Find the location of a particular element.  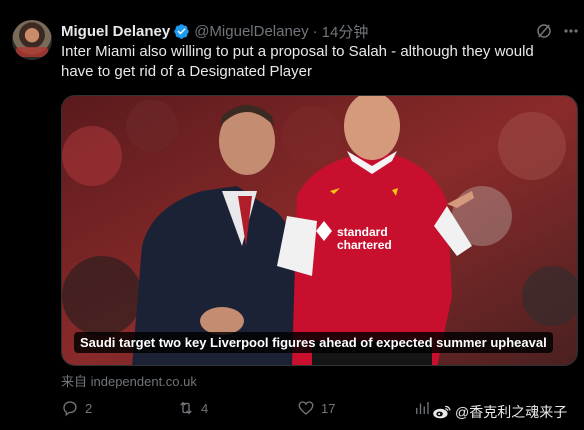

svg-text: standard is located at coordinates (362, 232).